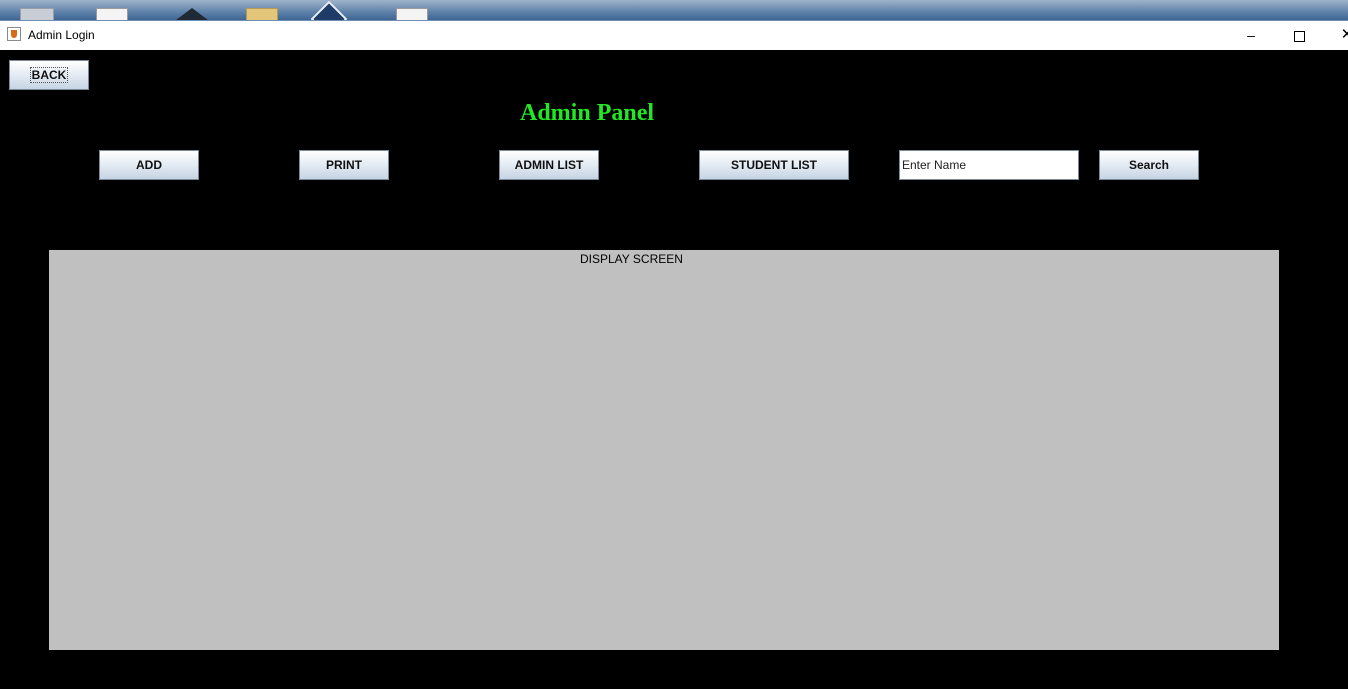 The height and width of the screenshot is (689, 1348). I want to click on close-button: ✕, so click(1336, 35).